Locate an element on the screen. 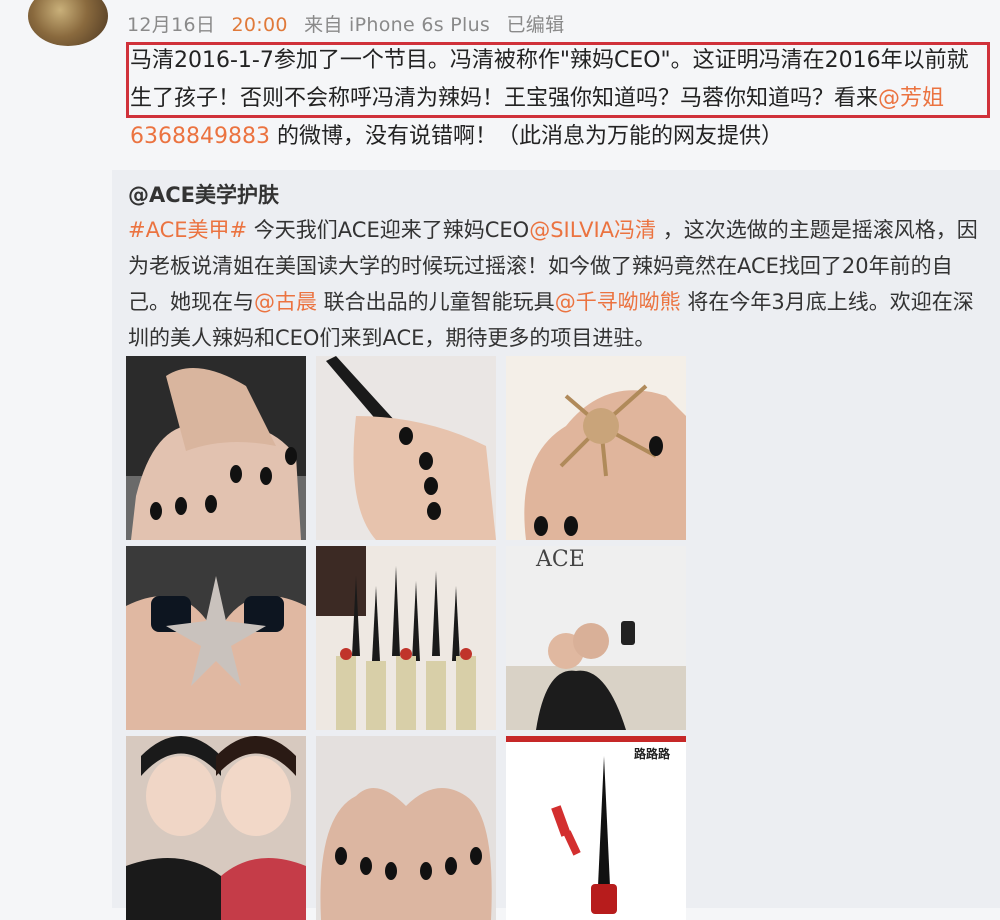 This screenshot has width=1000, height=920. photo-ace-selfie: ACE is located at coordinates (596, 638).